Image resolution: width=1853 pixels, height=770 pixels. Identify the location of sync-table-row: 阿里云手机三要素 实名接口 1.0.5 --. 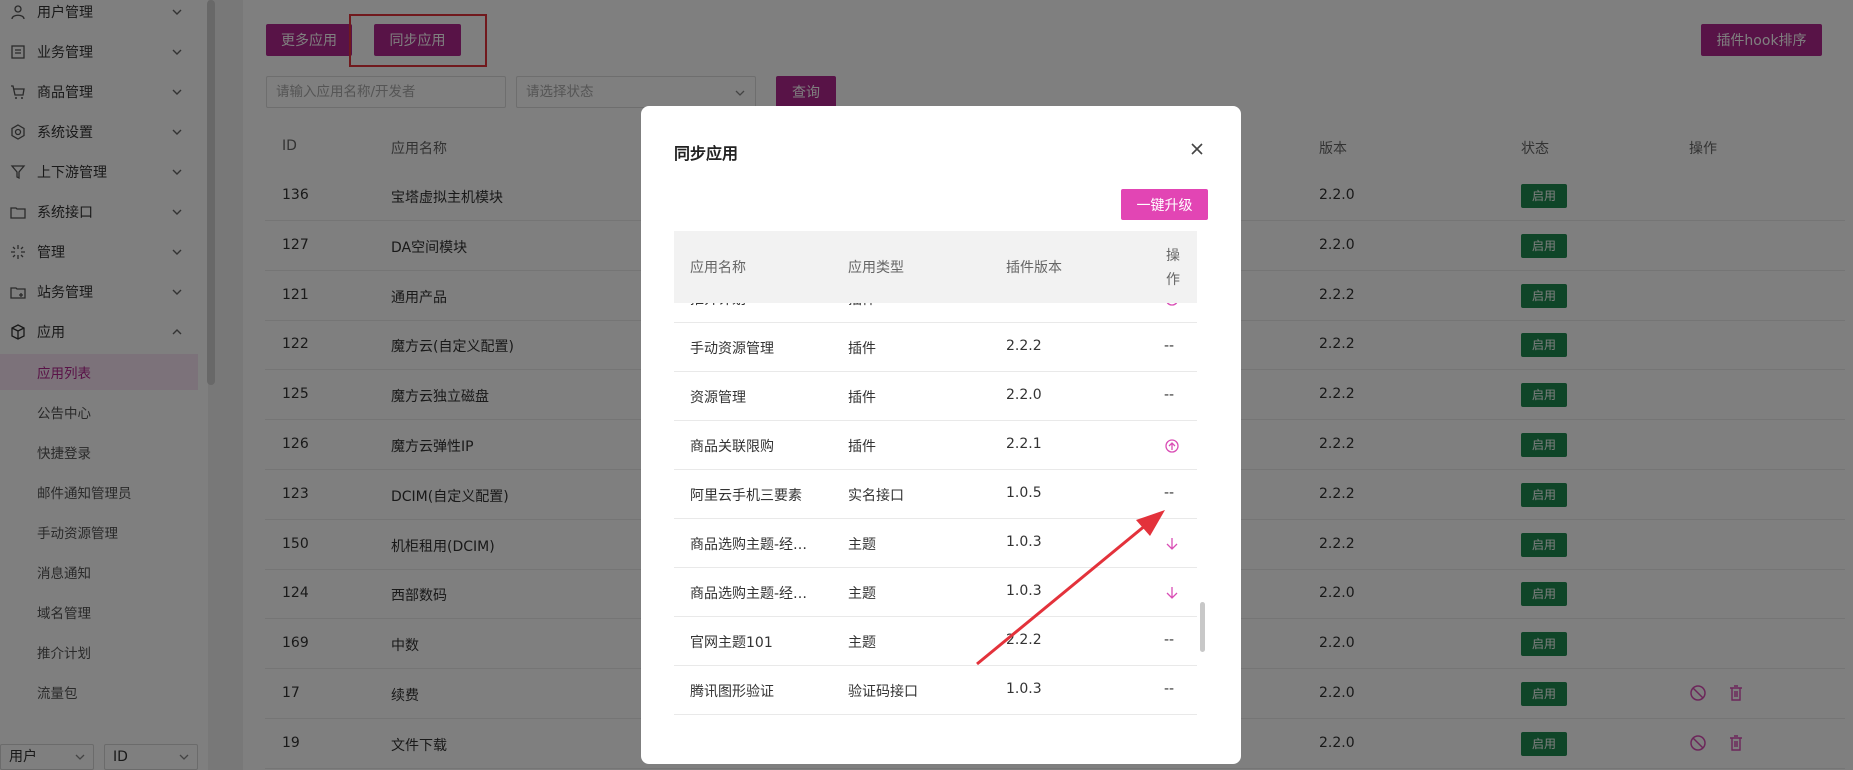
(935, 494).